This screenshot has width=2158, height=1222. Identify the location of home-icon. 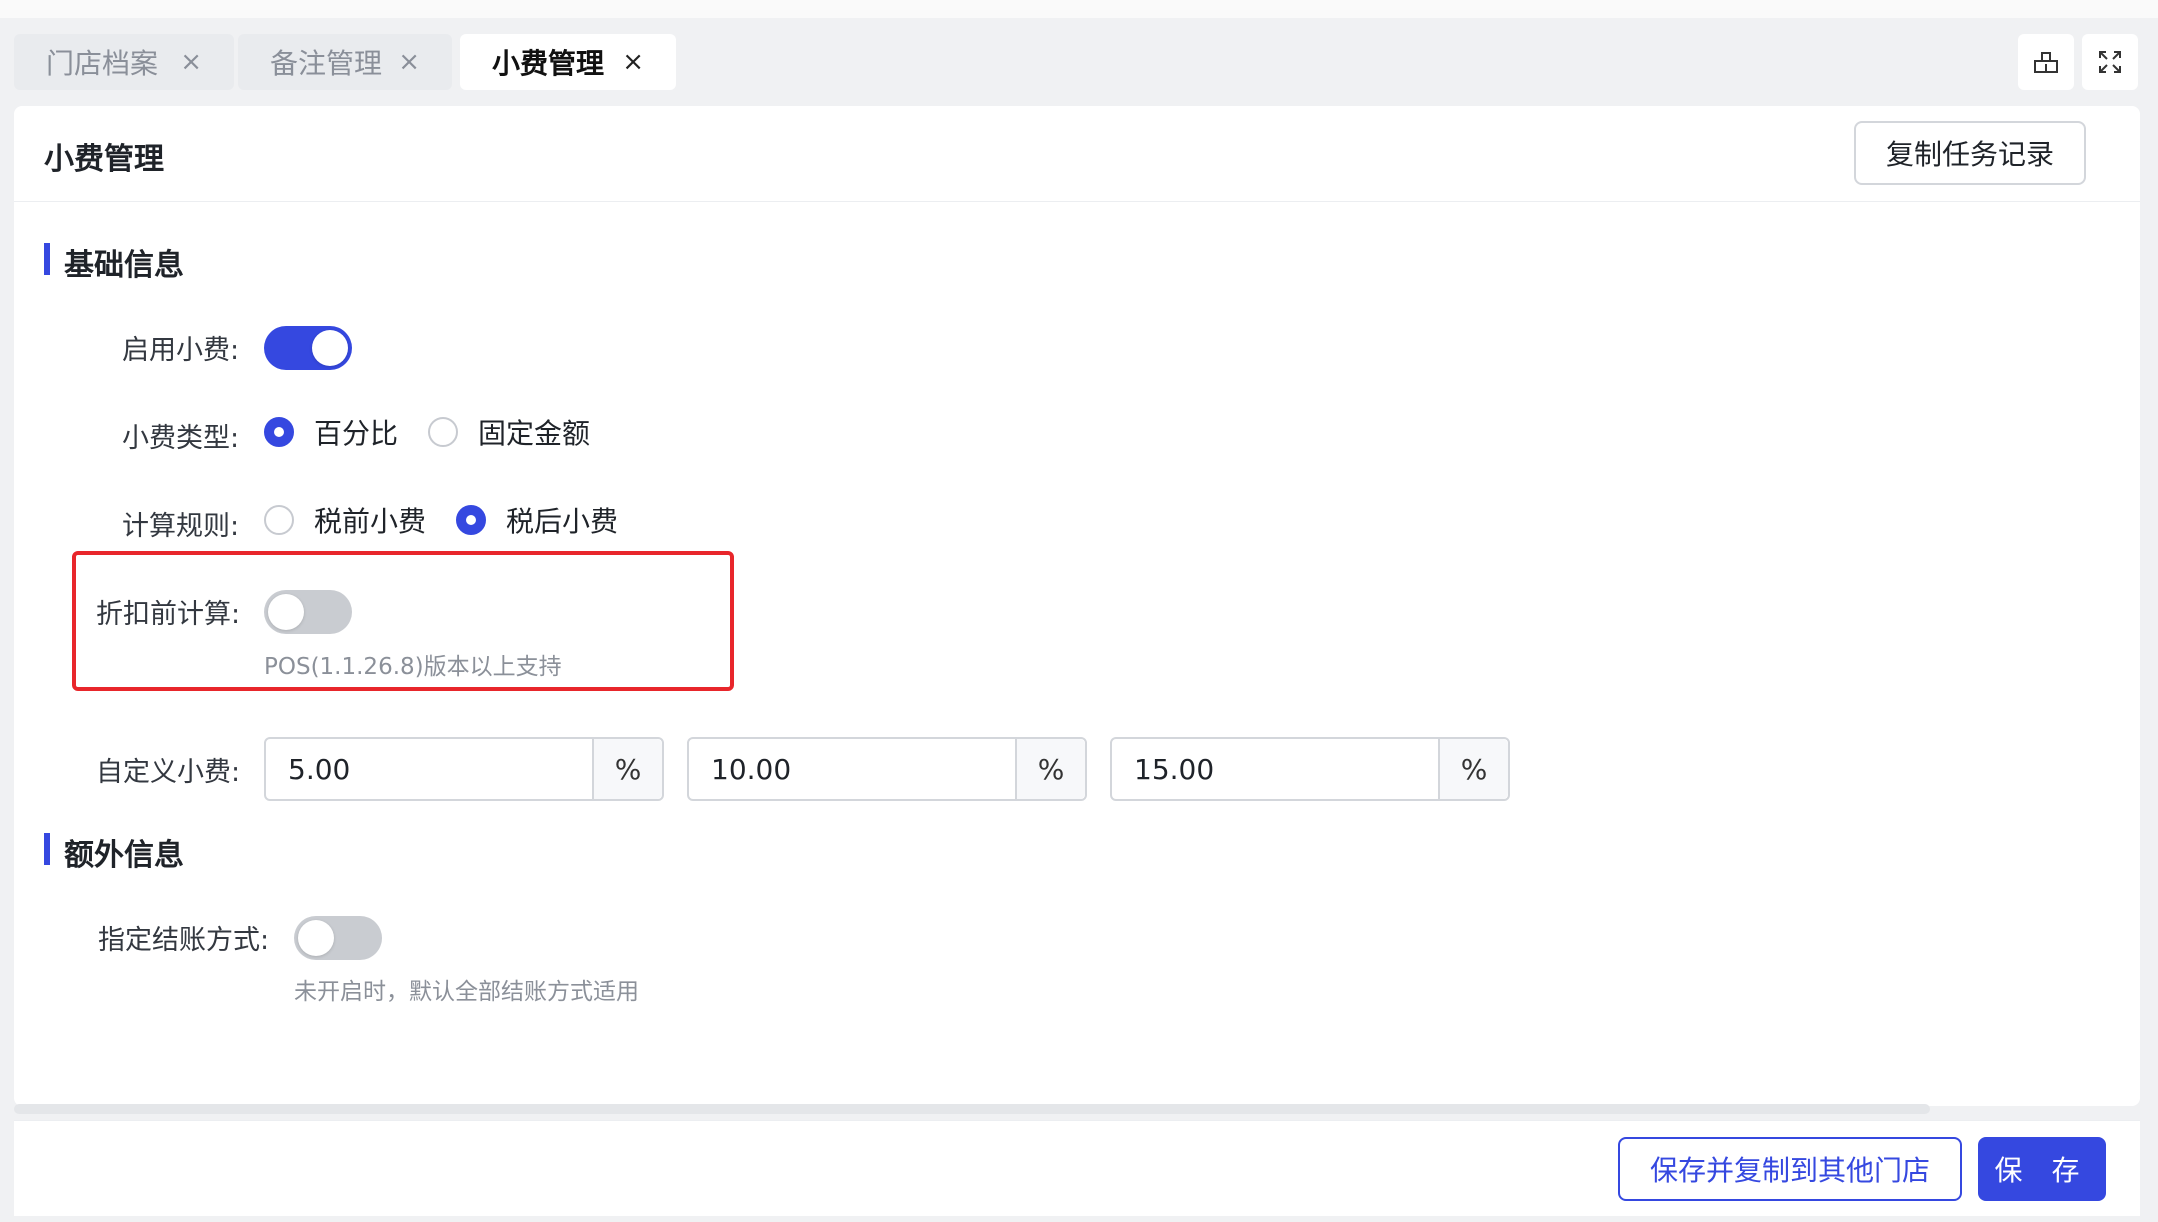
(2046, 62).